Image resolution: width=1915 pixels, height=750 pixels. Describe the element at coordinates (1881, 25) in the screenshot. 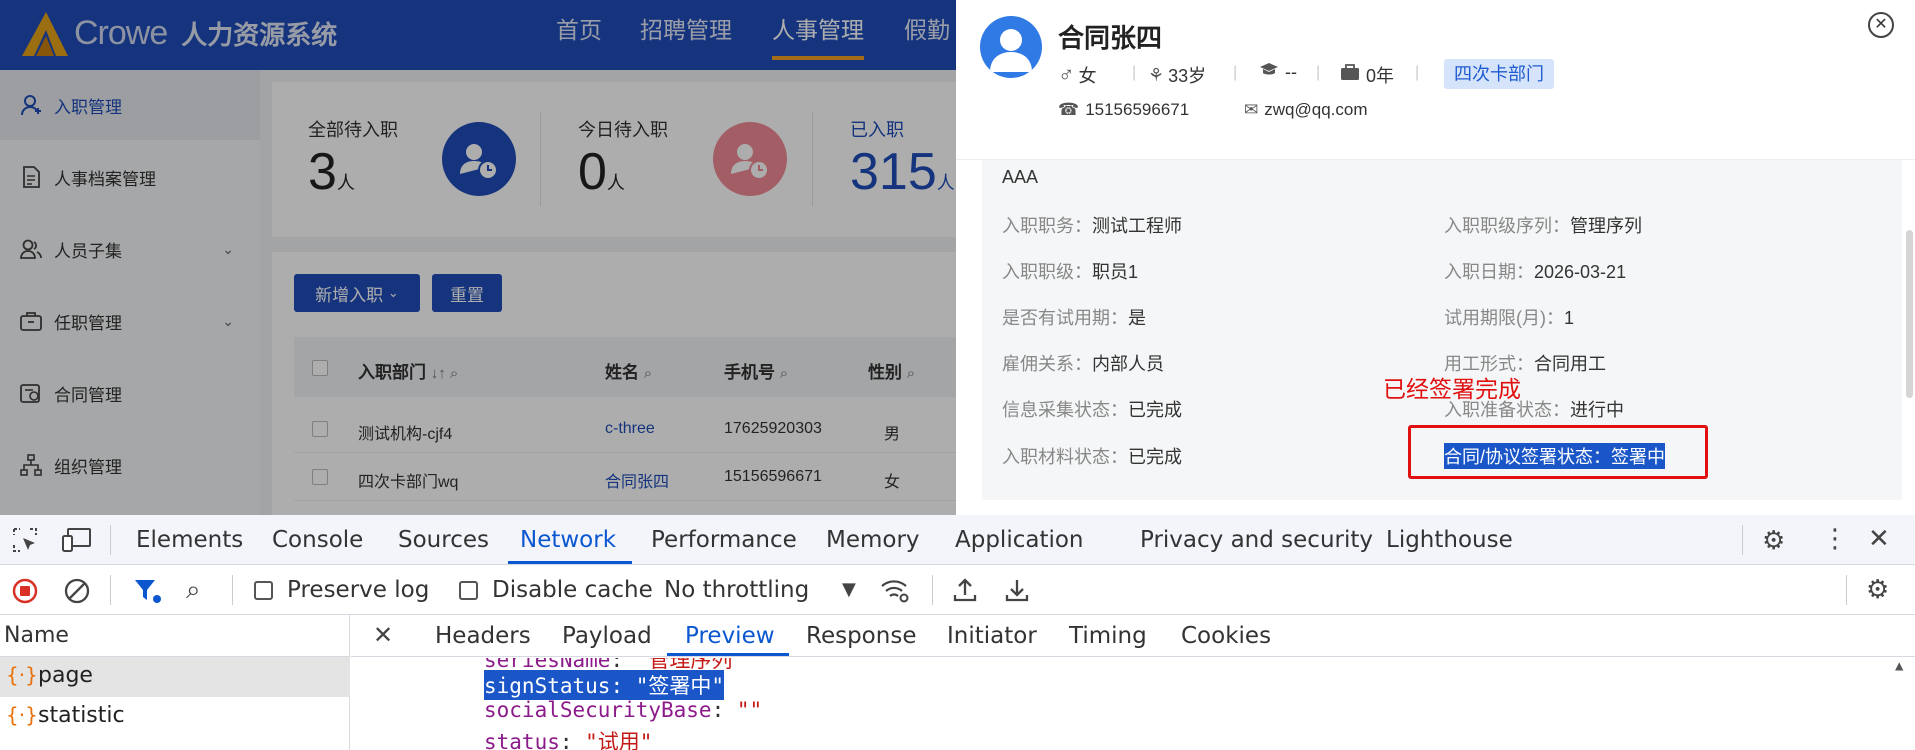

I see `close-icon: ✕` at that location.